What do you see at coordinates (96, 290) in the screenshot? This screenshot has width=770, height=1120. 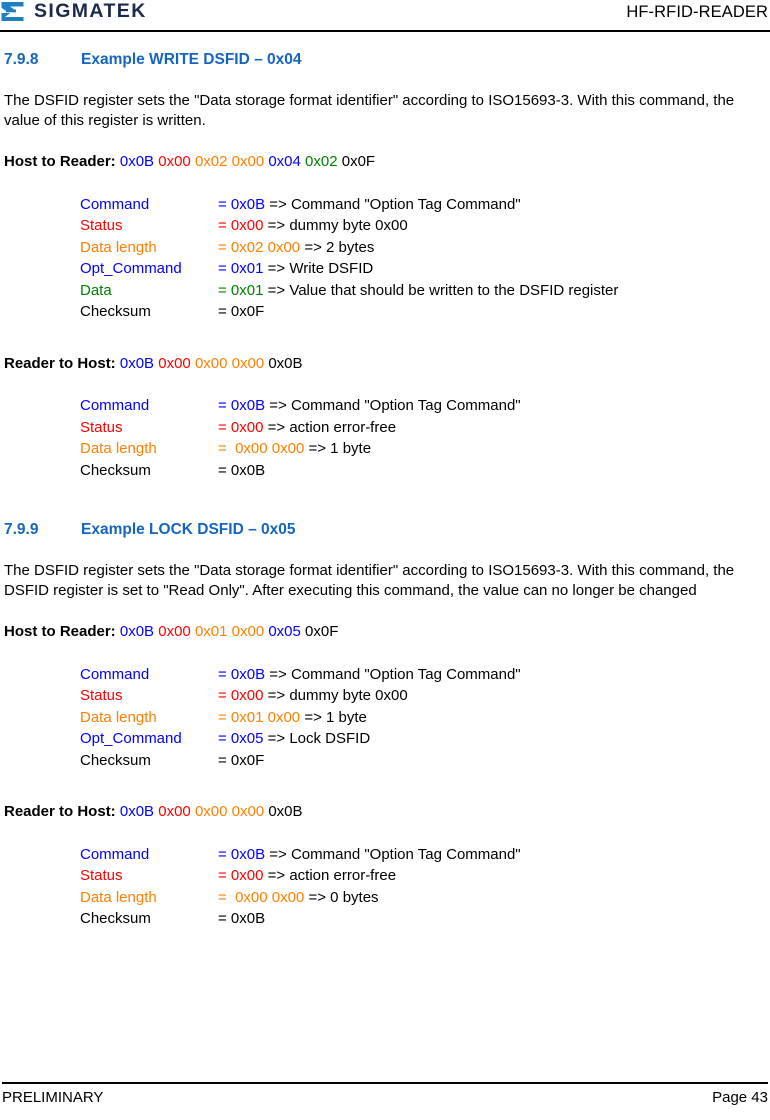 I see `detail-label: Data` at bounding box center [96, 290].